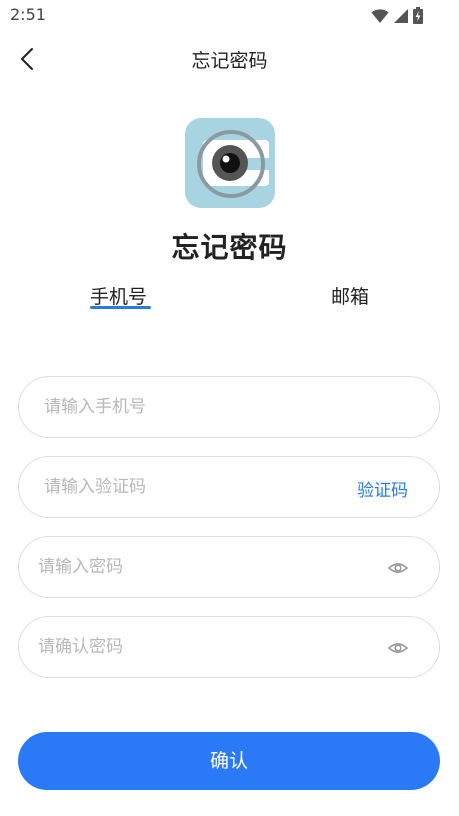 This screenshot has height=816, width=459. Describe the element at coordinates (28, 14) in the screenshot. I see `status-time: 2:51` at that location.